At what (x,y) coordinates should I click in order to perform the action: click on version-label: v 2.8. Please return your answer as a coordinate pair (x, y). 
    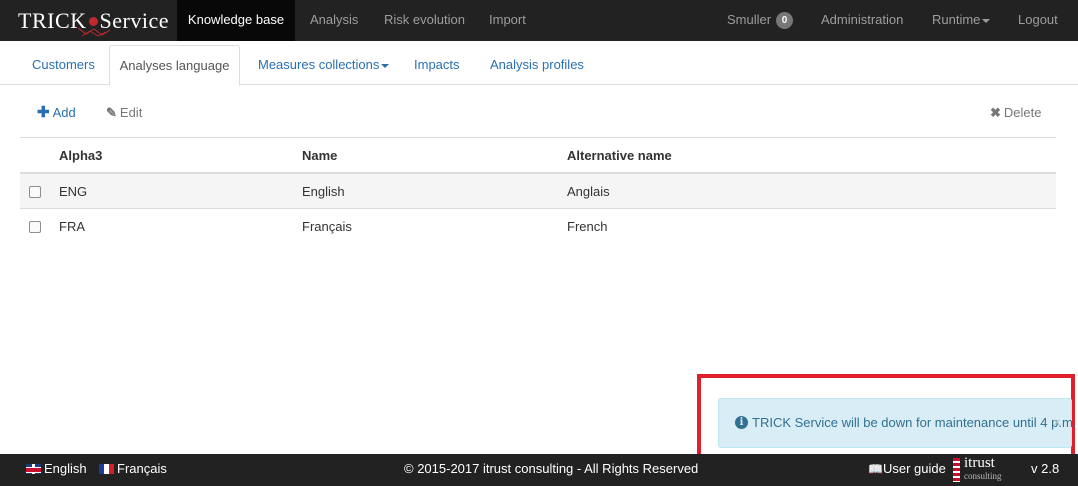
    Looking at the image, I should click on (1045, 468).